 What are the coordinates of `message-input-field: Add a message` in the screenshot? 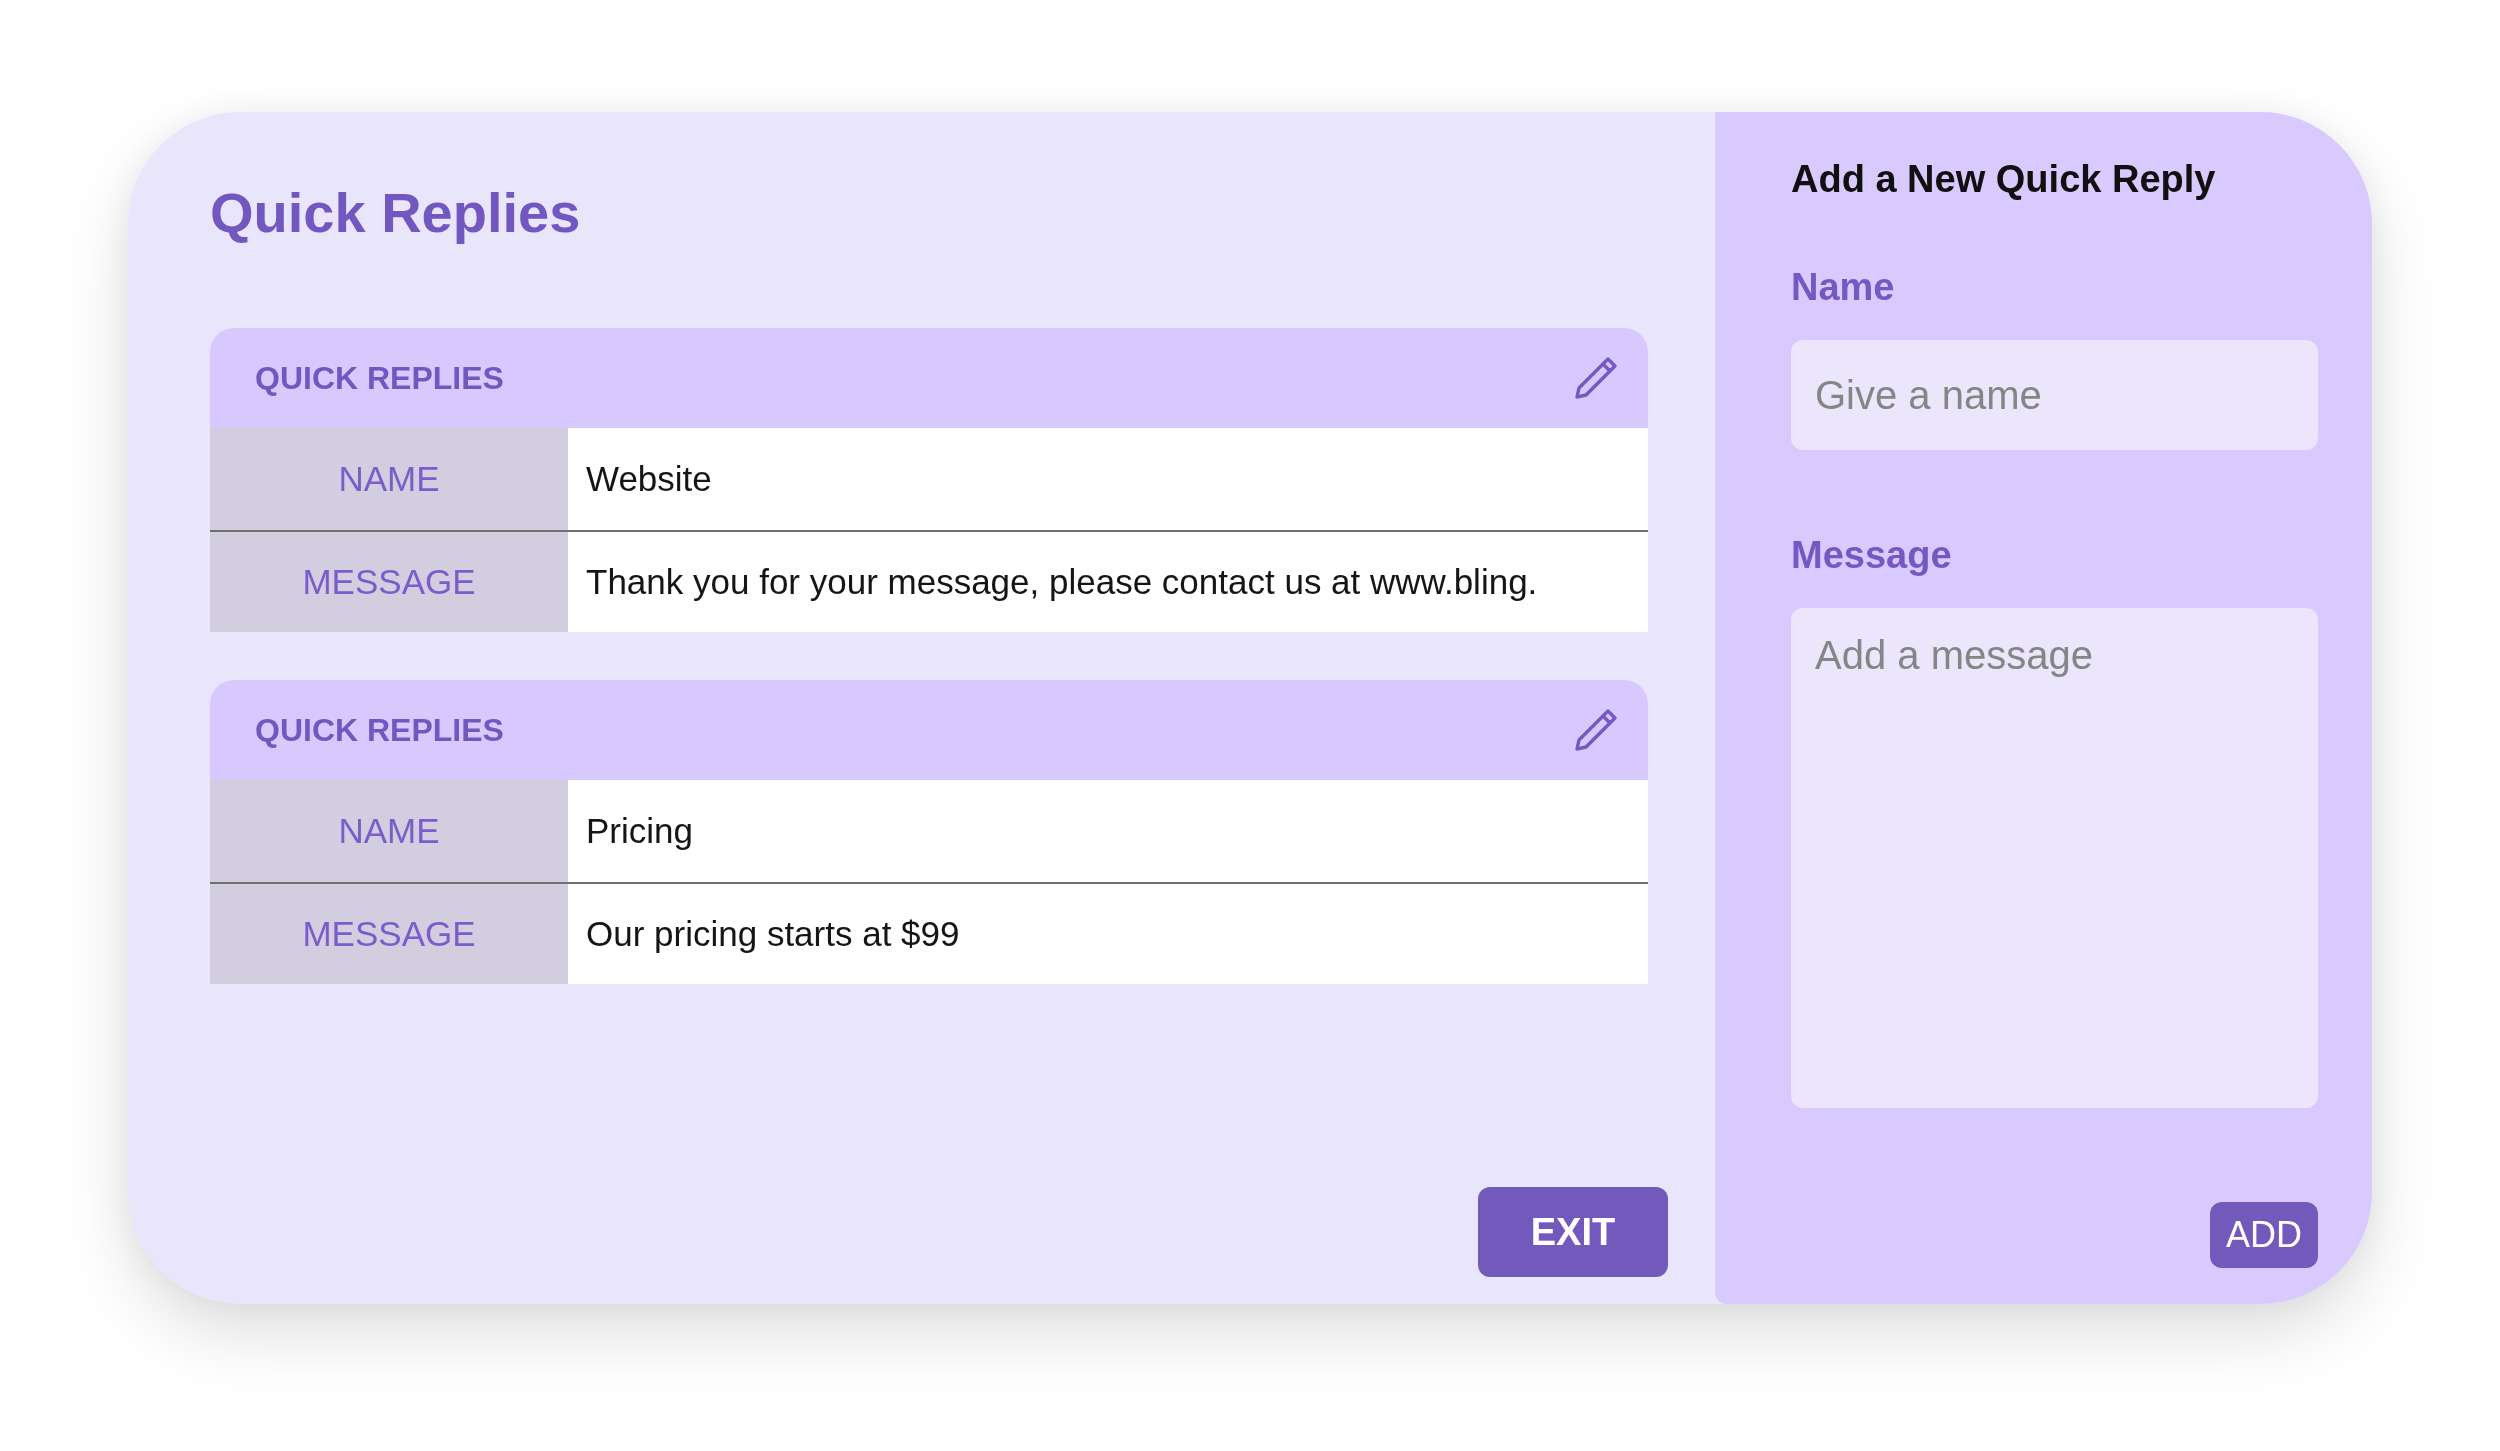 It's located at (2054, 858).